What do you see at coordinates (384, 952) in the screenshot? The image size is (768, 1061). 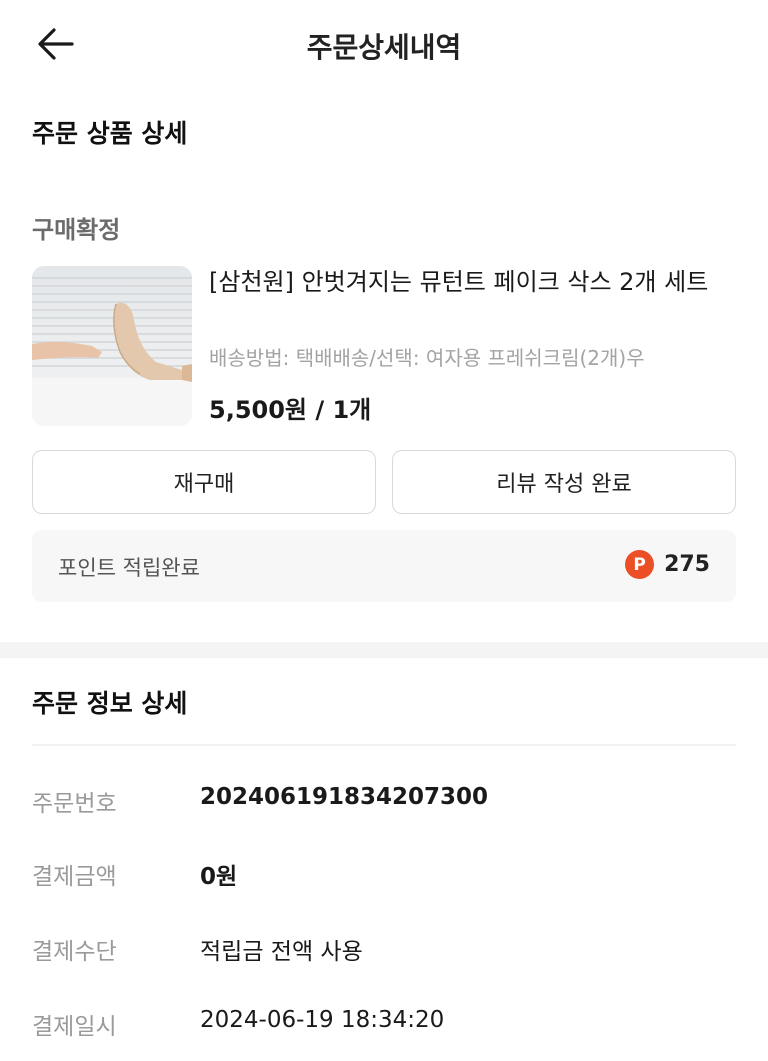 I see `info-row-payment-method: 결제수단 적립금 전액 사용` at bounding box center [384, 952].